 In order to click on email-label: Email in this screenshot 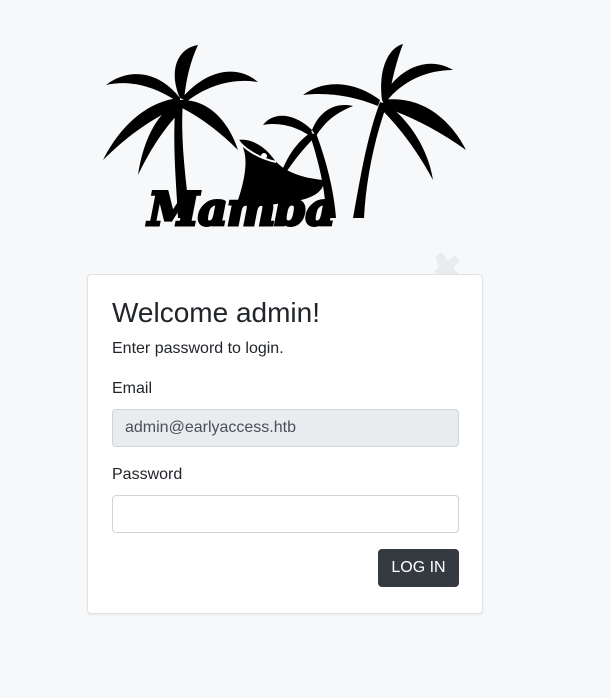, I will do `click(132, 388)`.